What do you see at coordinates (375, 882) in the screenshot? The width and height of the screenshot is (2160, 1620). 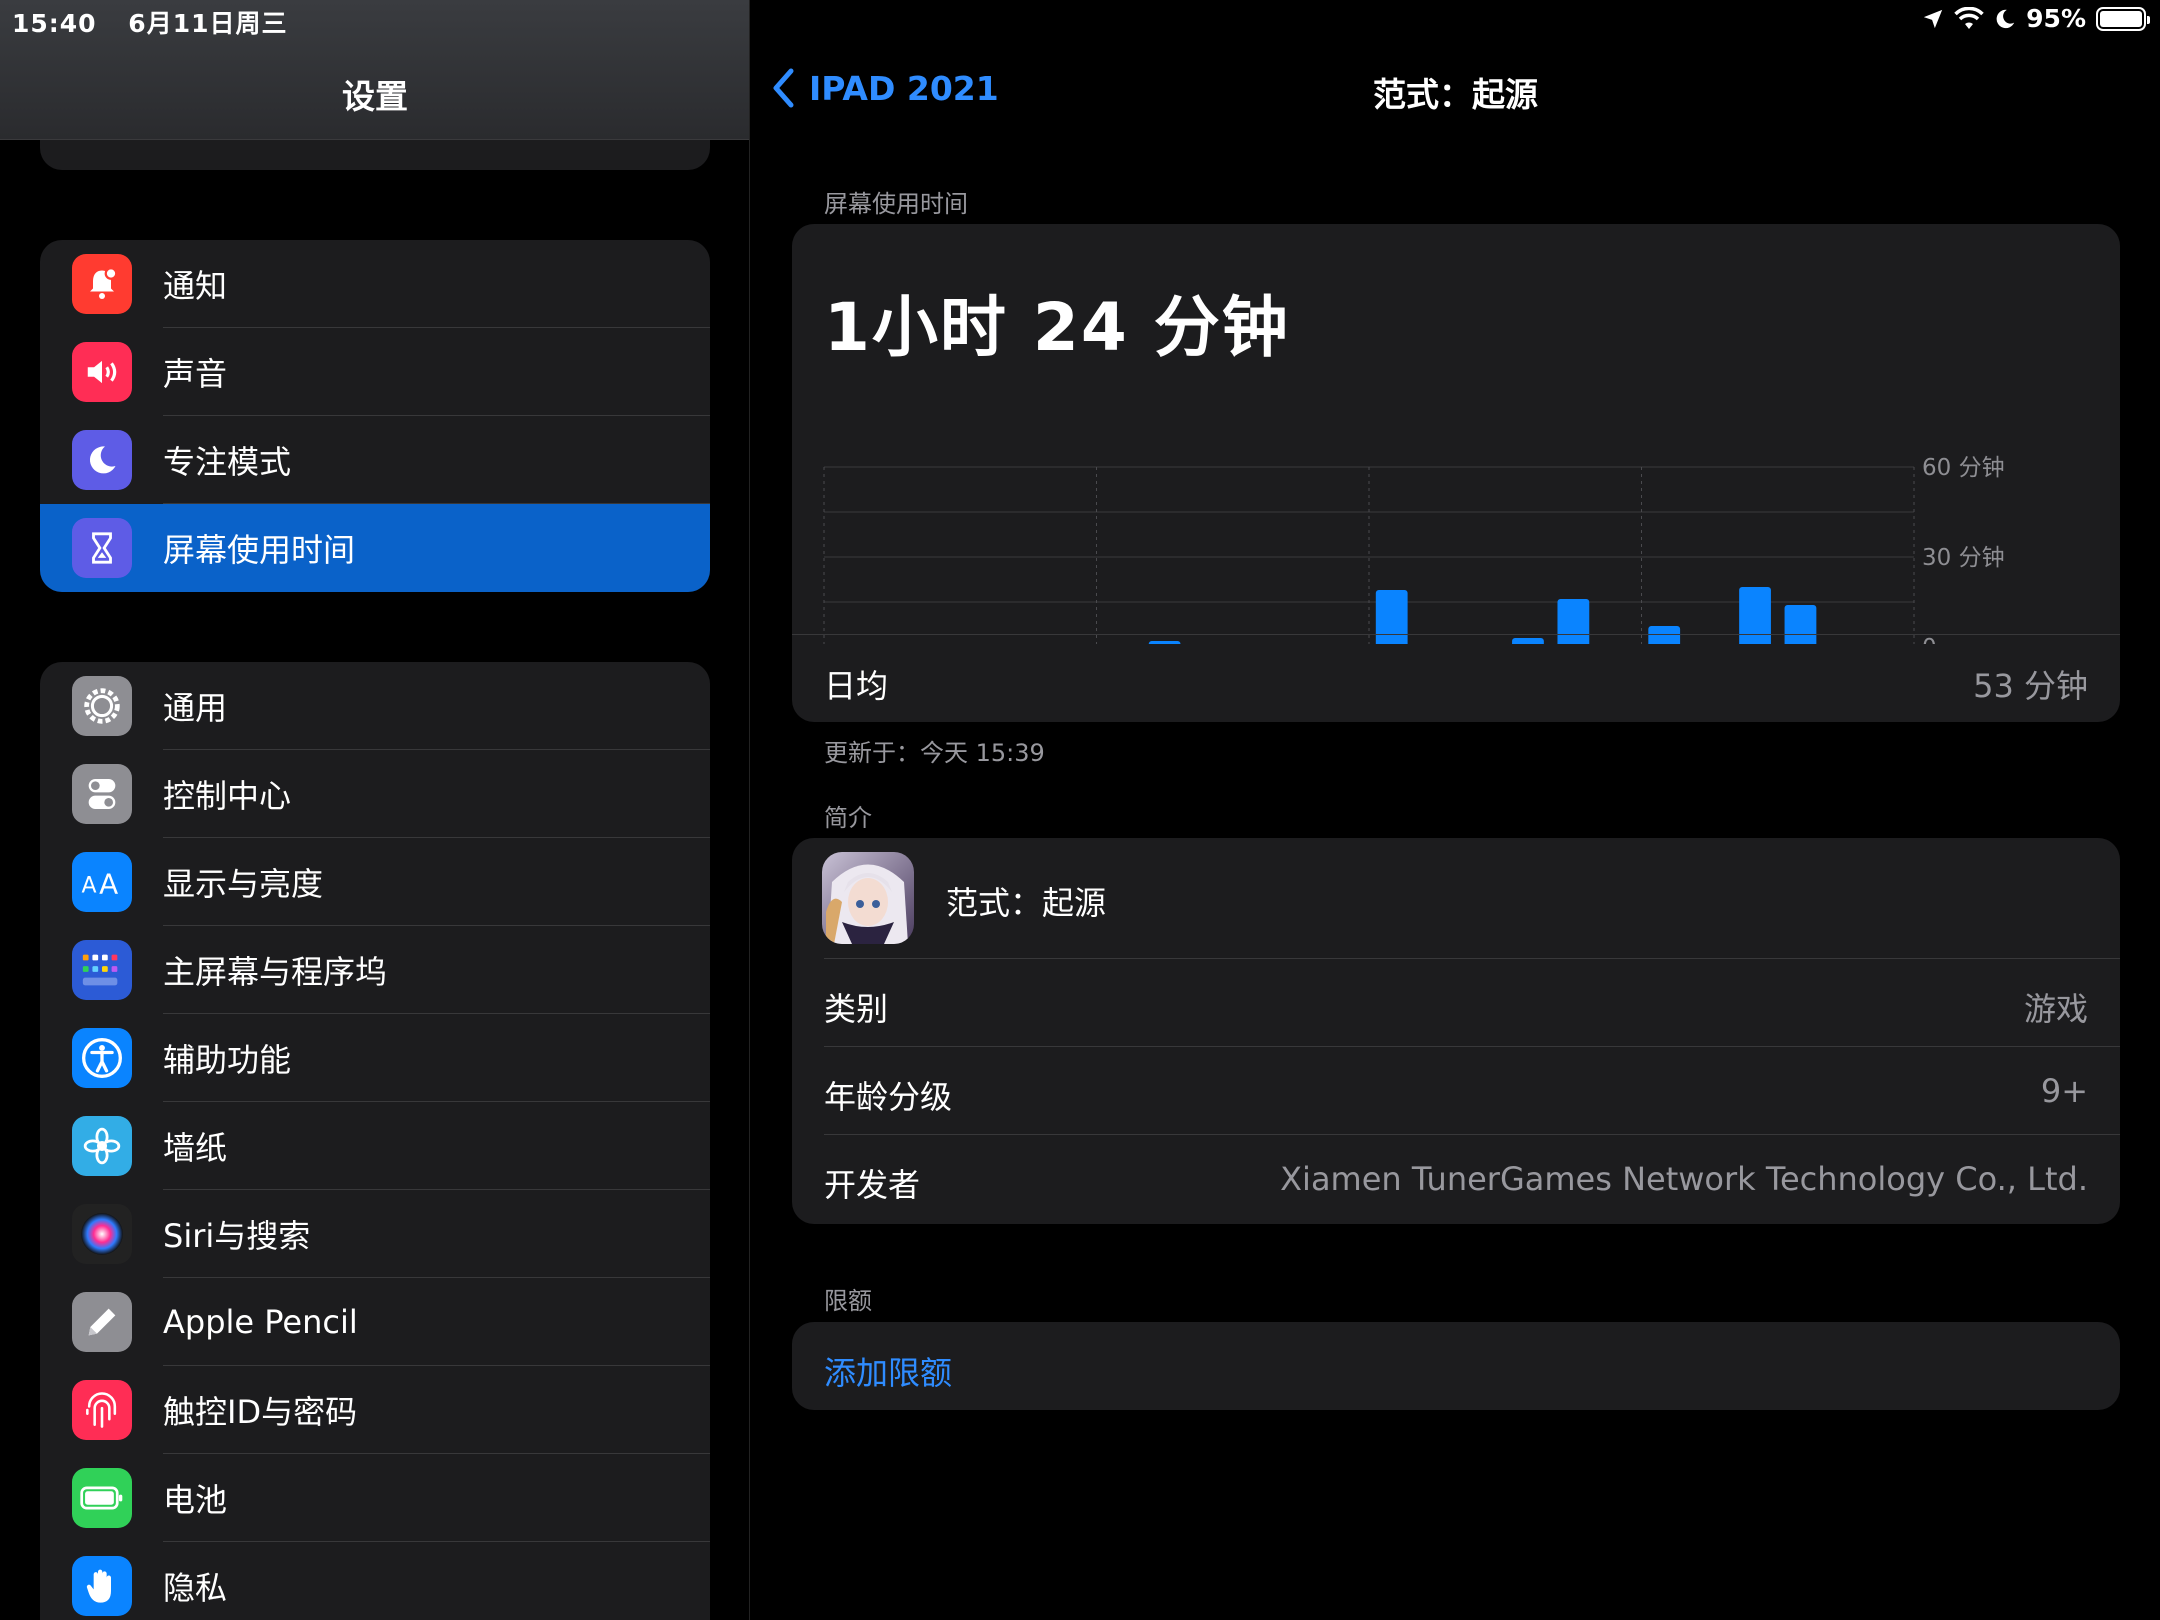 I see `sidebar-item-text-size: A A 显示与亮度` at bounding box center [375, 882].